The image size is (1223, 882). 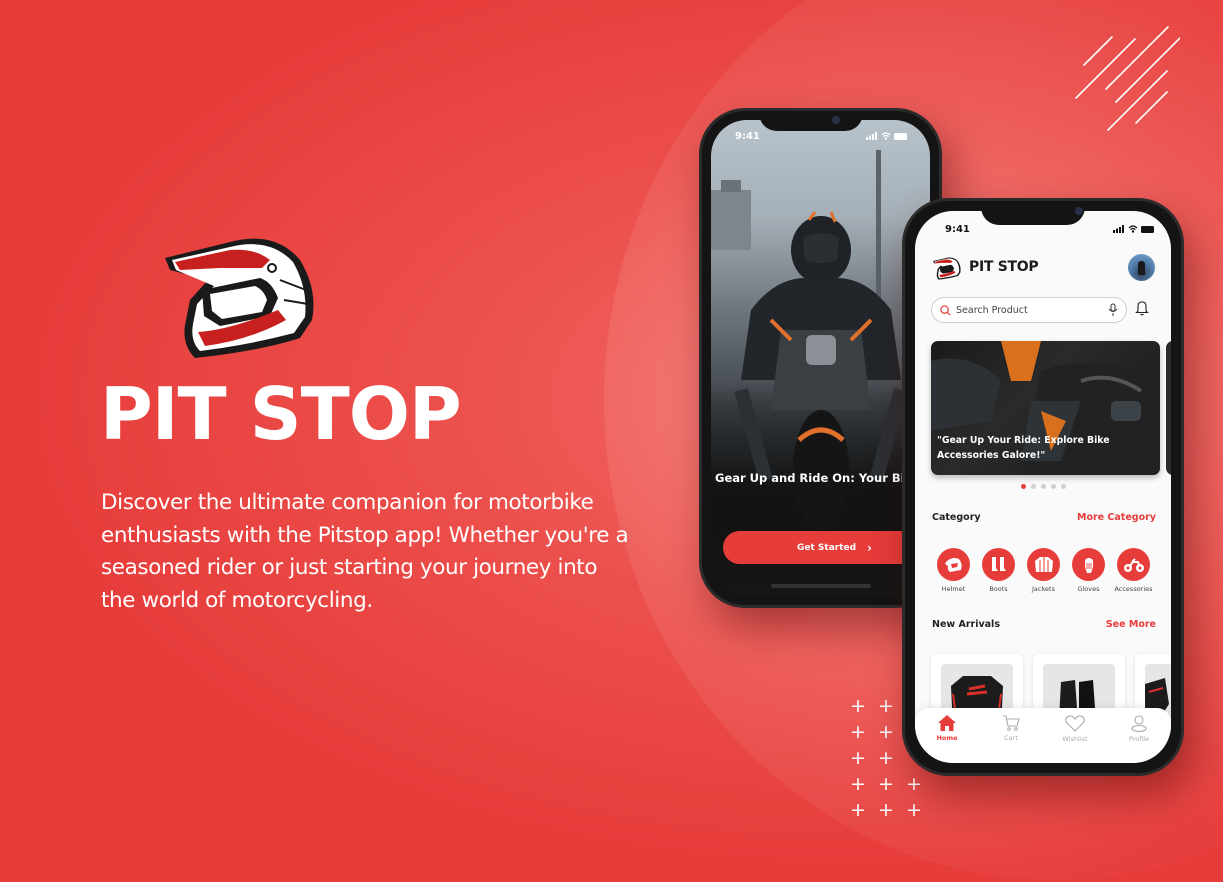 What do you see at coordinates (1011, 723) in the screenshot?
I see `cart-icon` at bounding box center [1011, 723].